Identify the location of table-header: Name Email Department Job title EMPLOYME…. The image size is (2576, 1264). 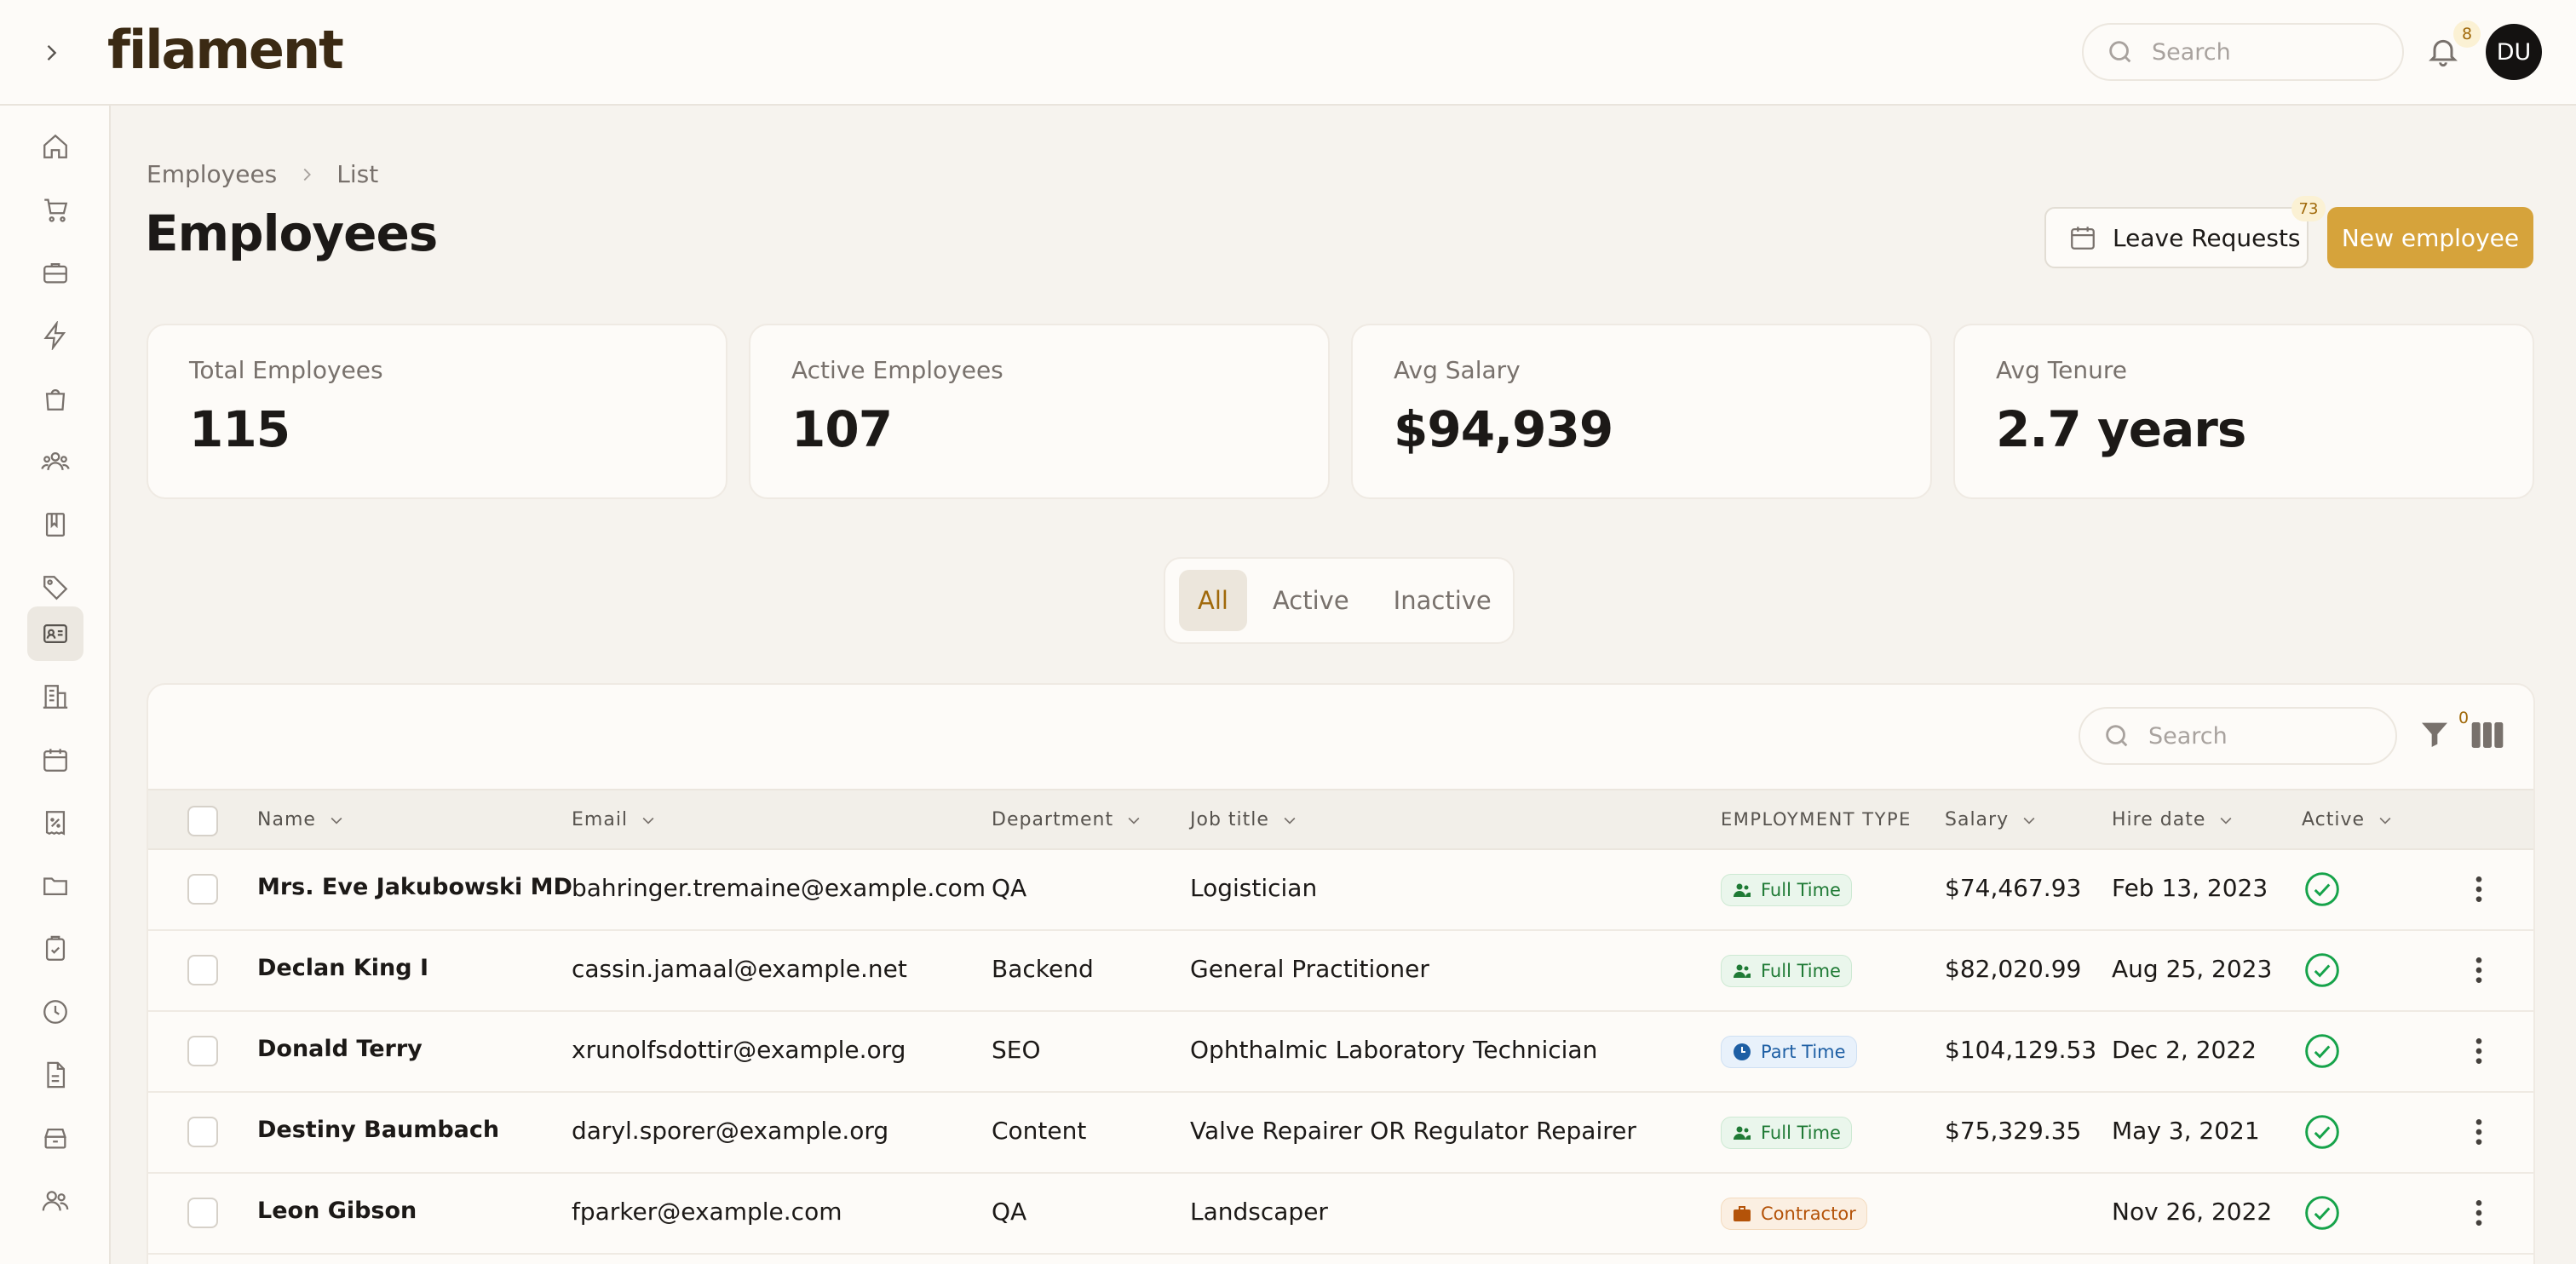
(1340, 819).